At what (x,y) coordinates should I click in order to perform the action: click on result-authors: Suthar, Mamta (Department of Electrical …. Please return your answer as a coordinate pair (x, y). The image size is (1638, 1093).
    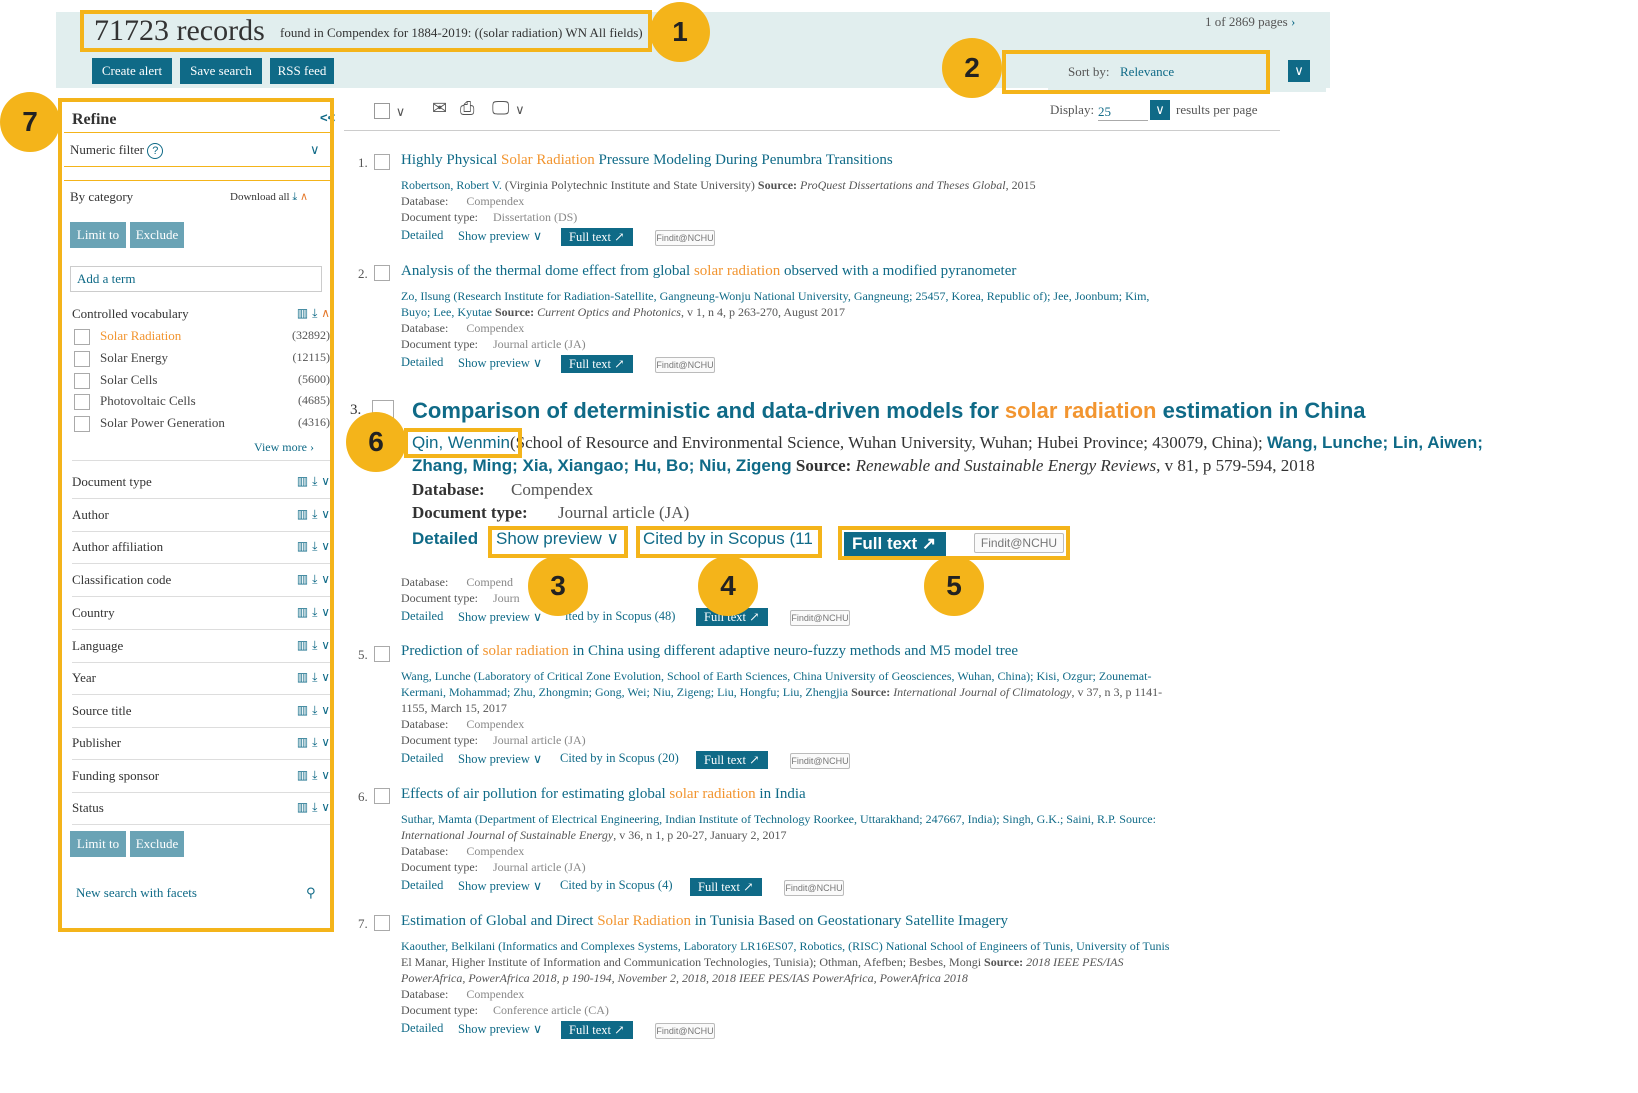
    Looking at the image, I should click on (778, 819).